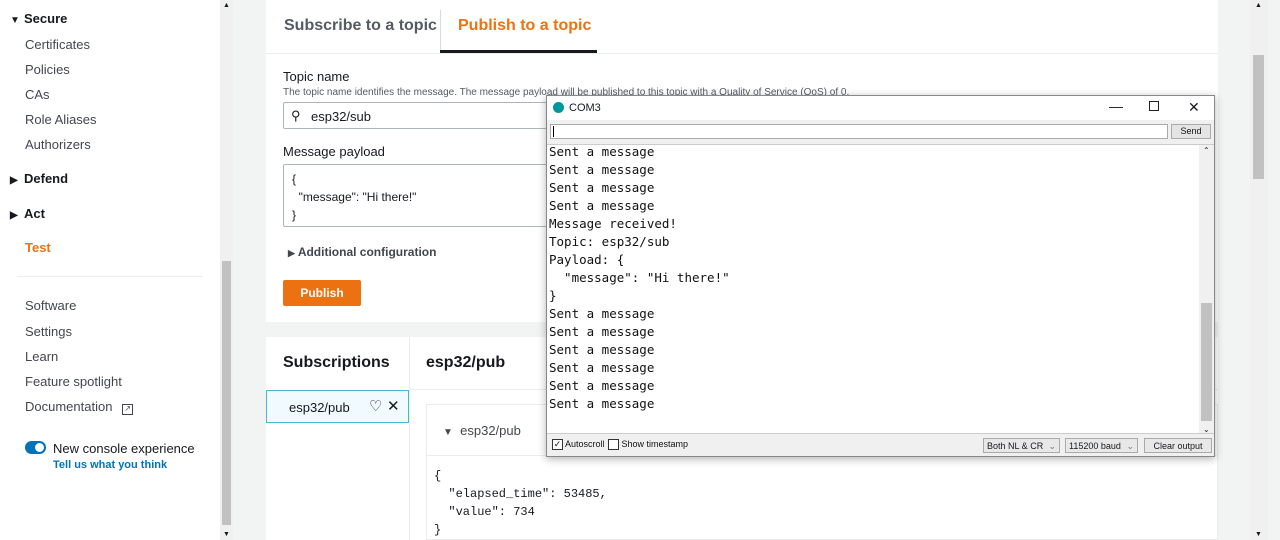 The width and height of the screenshot is (1280, 540). I want to click on external-link-icon: ↗, so click(128, 409).